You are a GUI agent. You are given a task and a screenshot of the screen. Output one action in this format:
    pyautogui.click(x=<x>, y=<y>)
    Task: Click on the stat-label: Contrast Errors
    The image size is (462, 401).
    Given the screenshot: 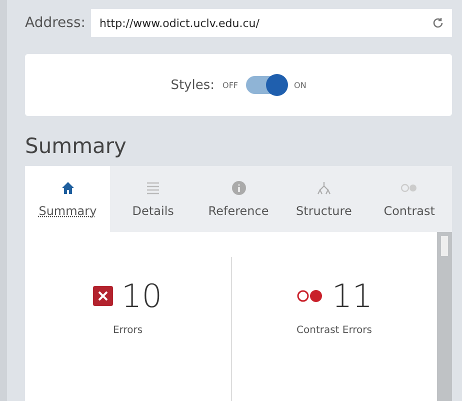 What is the action you would take?
    pyautogui.click(x=334, y=330)
    